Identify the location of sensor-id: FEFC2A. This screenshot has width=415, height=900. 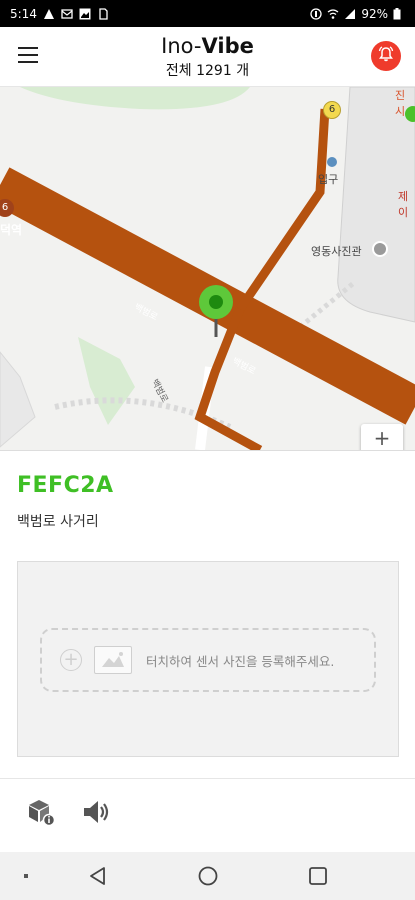
(65, 485).